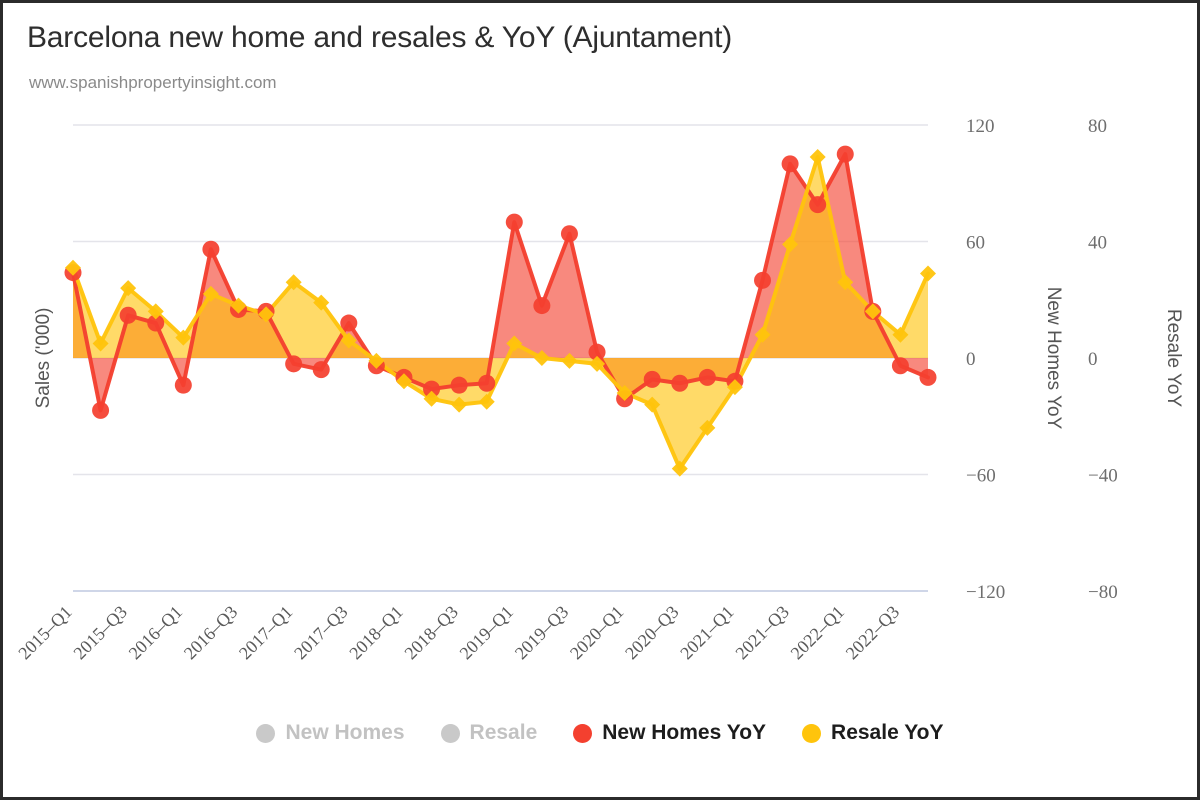 This screenshot has height=800, width=1200. What do you see at coordinates (1097, 243) in the screenshot?
I see `y-axis-tick-label-resale: 40` at bounding box center [1097, 243].